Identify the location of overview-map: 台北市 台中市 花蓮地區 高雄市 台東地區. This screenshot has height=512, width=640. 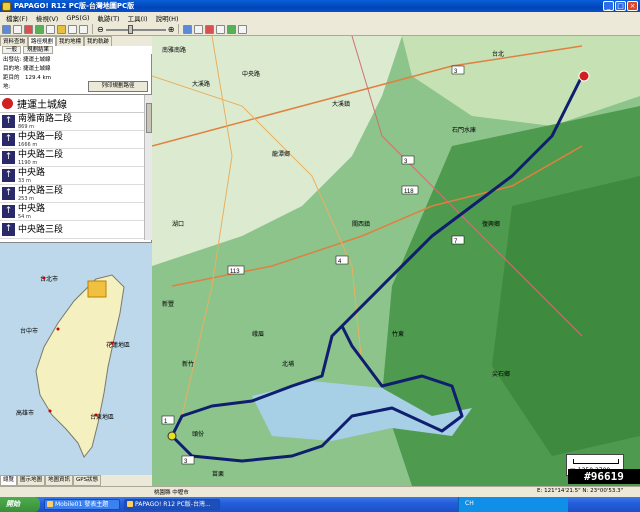
(76, 358).